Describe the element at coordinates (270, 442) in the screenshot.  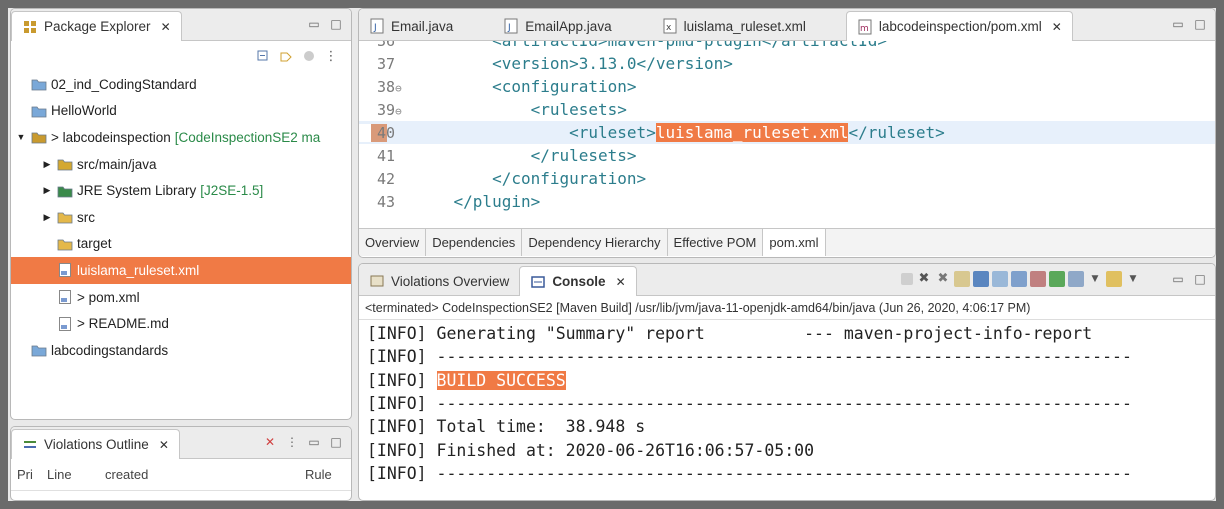
I see `remove-violation-icon: ✕` at that location.